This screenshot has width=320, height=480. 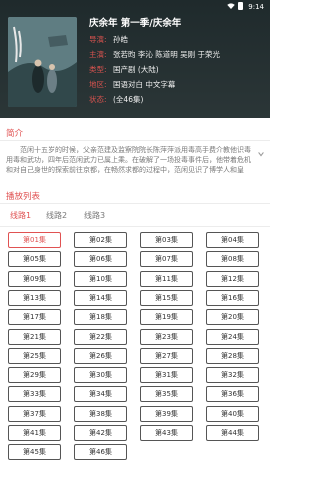 I want to click on episode-button: 第30集, so click(x=100, y=375).